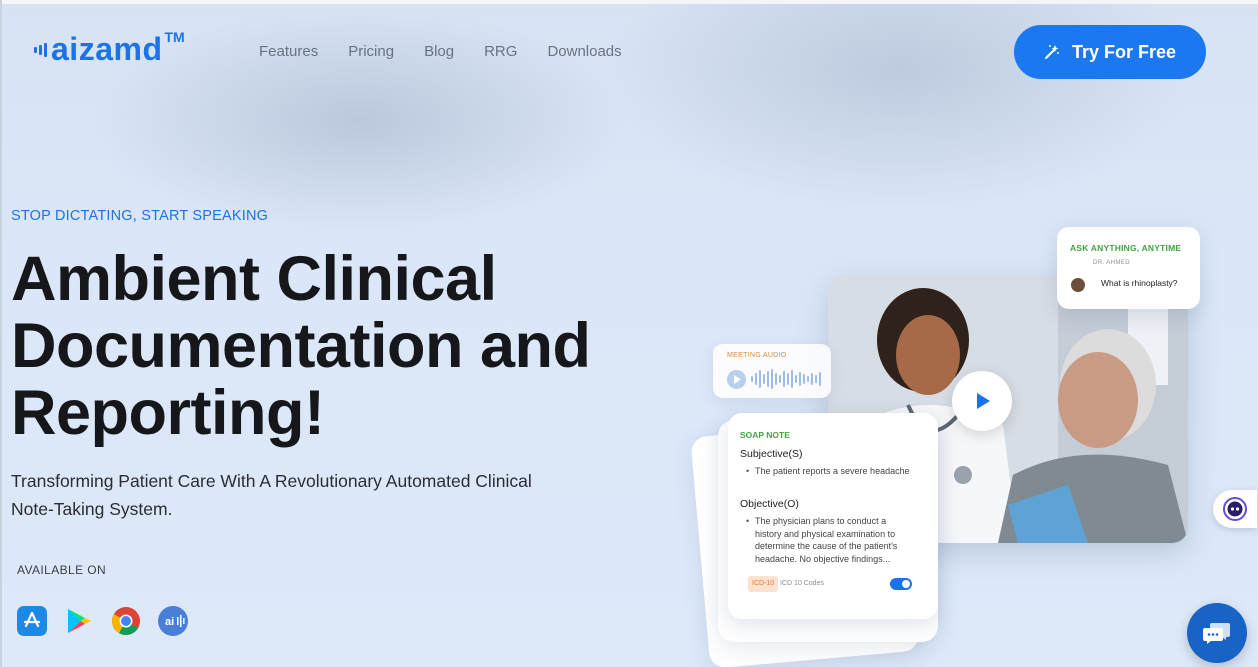  Describe the element at coordinates (763, 584) in the screenshot. I see `icd-badge: ICD-10` at that location.